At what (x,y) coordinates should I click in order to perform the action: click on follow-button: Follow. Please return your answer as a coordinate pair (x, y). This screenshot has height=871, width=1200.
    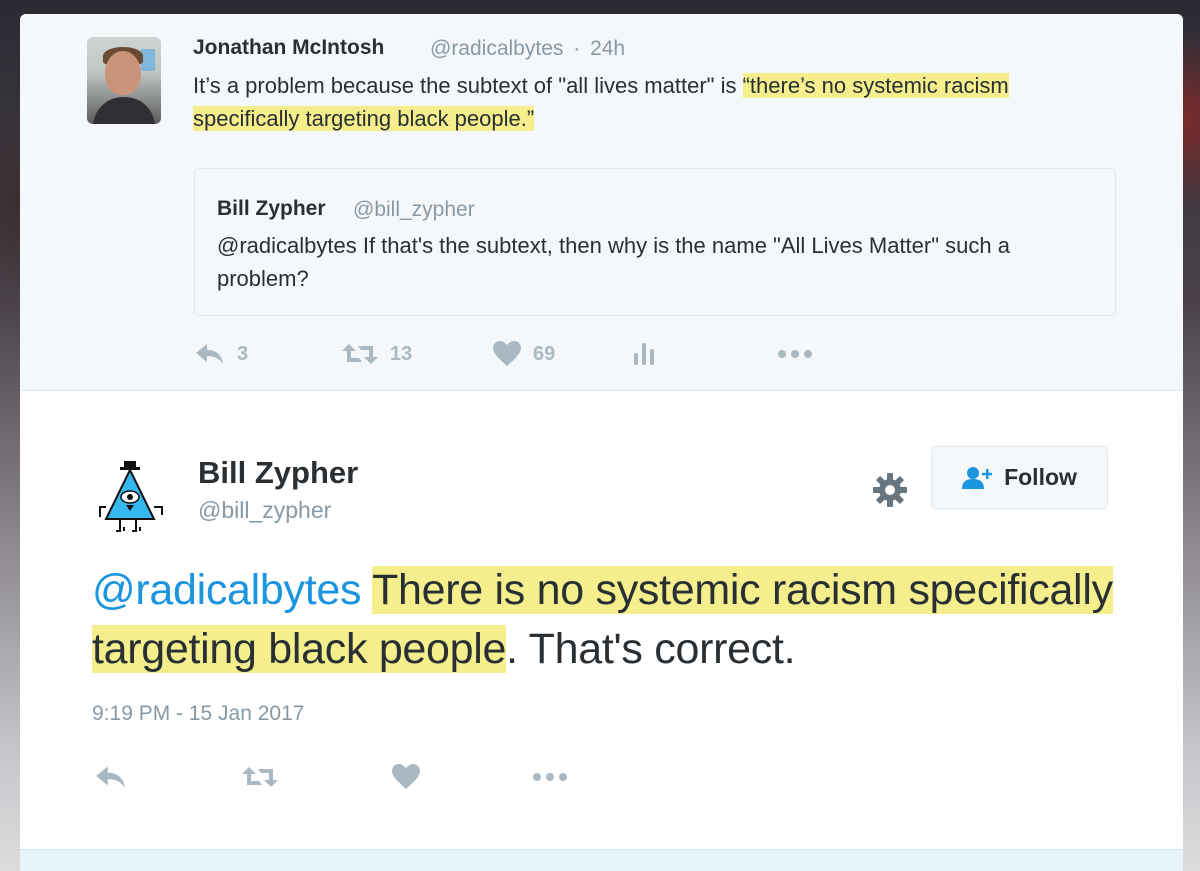
    Looking at the image, I should click on (1019, 477).